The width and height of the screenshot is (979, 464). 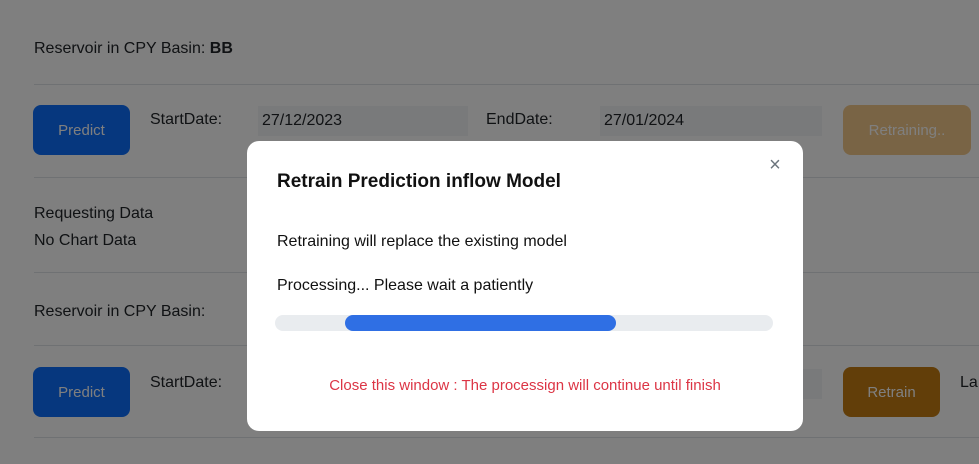 What do you see at coordinates (775, 165) in the screenshot?
I see `close-icon: ×` at bounding box center [775, 165].